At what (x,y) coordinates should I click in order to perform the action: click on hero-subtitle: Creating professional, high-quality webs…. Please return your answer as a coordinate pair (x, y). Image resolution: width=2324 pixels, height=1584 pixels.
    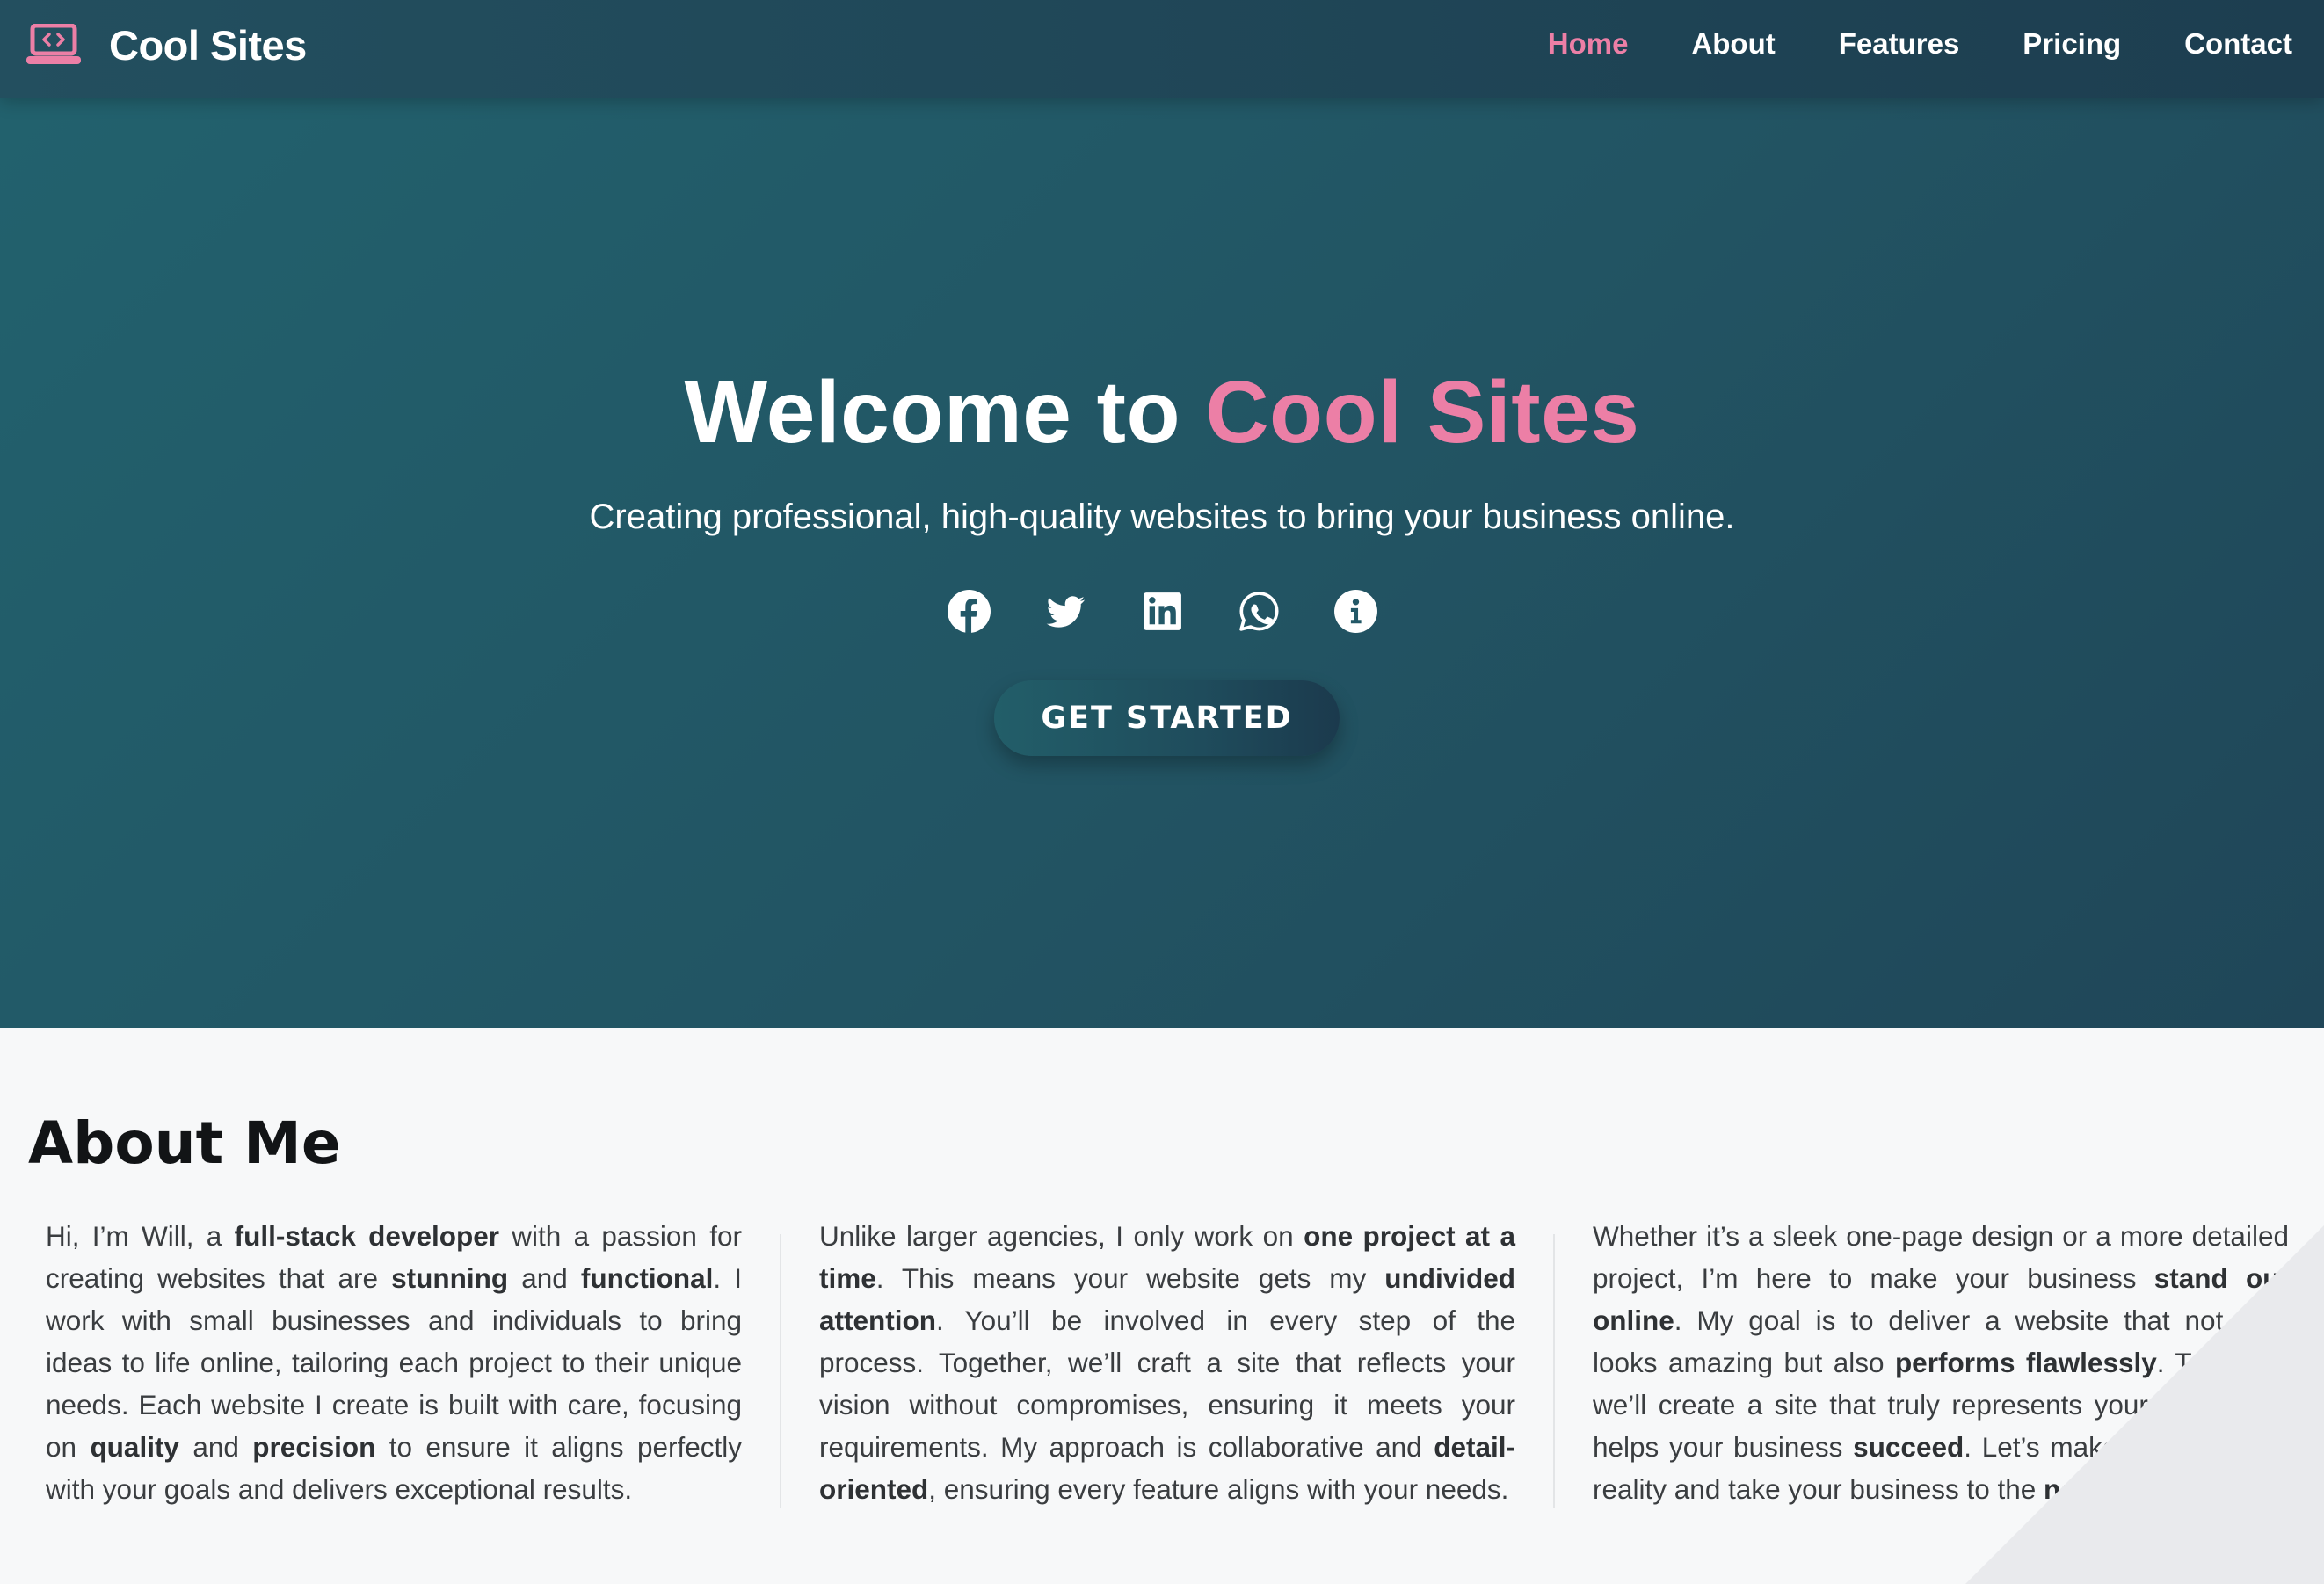
    Looking at the image, I should click on (1162, 517).